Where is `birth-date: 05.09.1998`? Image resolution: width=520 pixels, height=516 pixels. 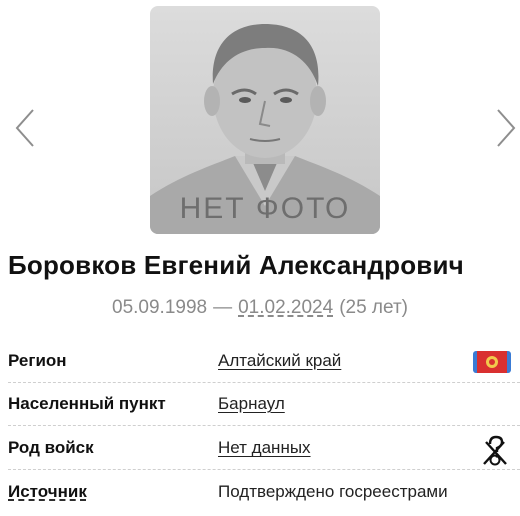 birth-date: 05.09.1998 is located at coordinates (160, 307).